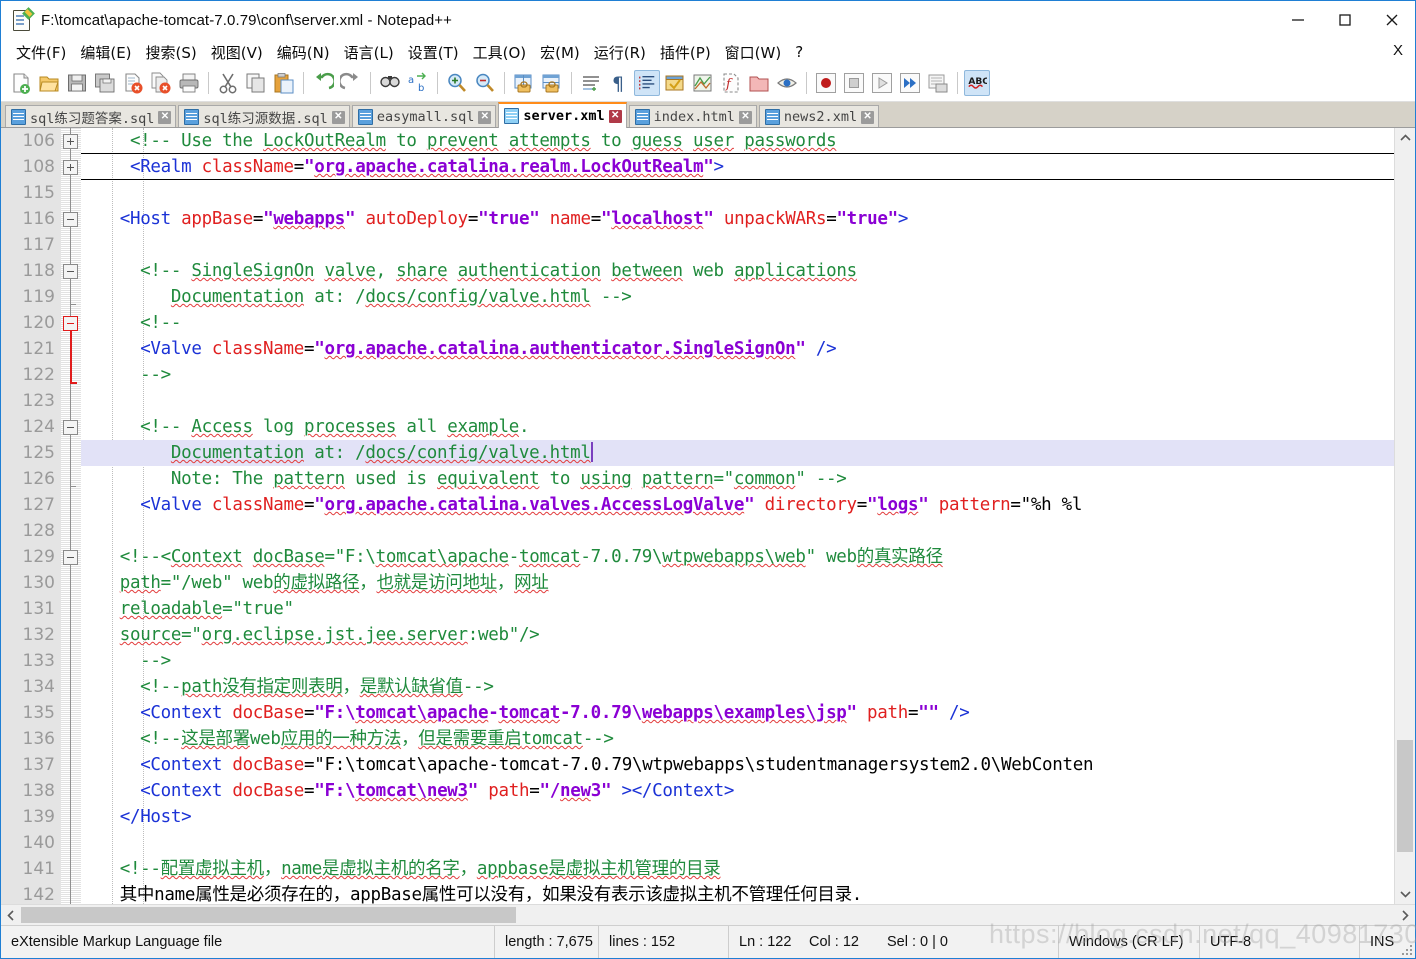 The image size is (1416, 959). I want to click on menu-item-macro: 宏(M), so click(560, 52).